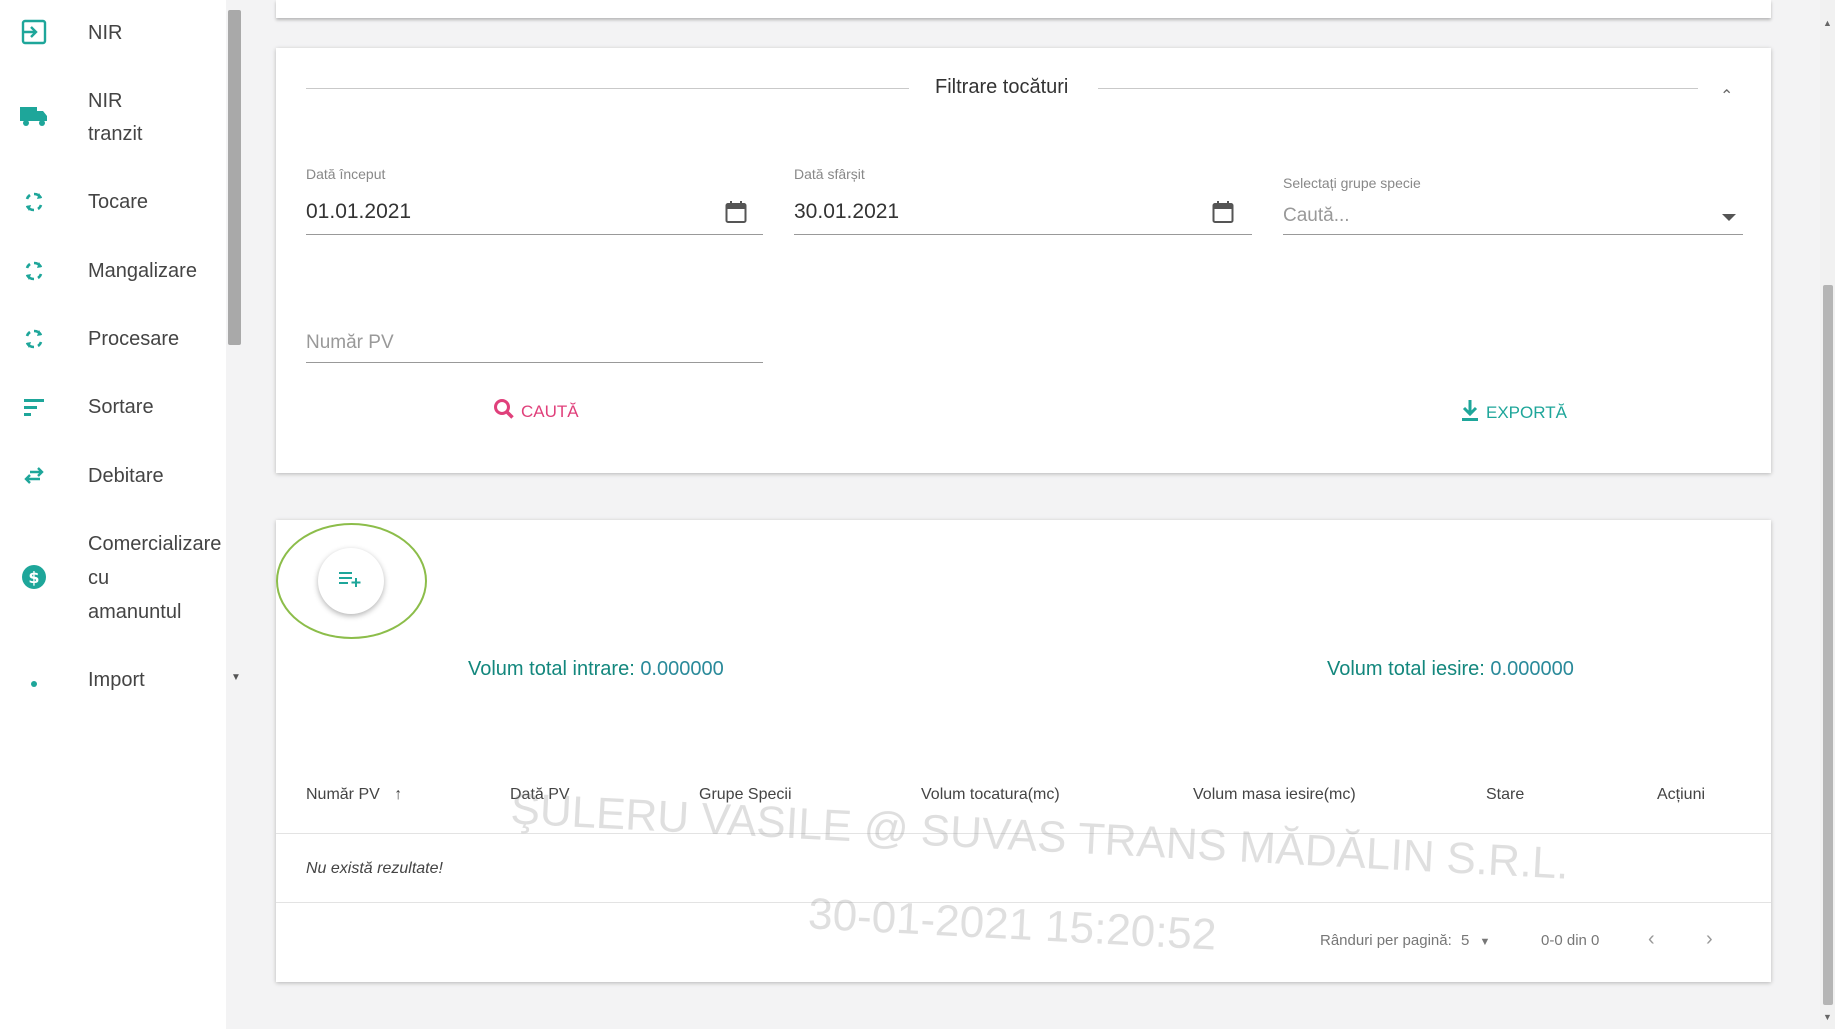  I want to click on sidebar-item-nir-tranzit: NIR tranzit, so click(113, 119).